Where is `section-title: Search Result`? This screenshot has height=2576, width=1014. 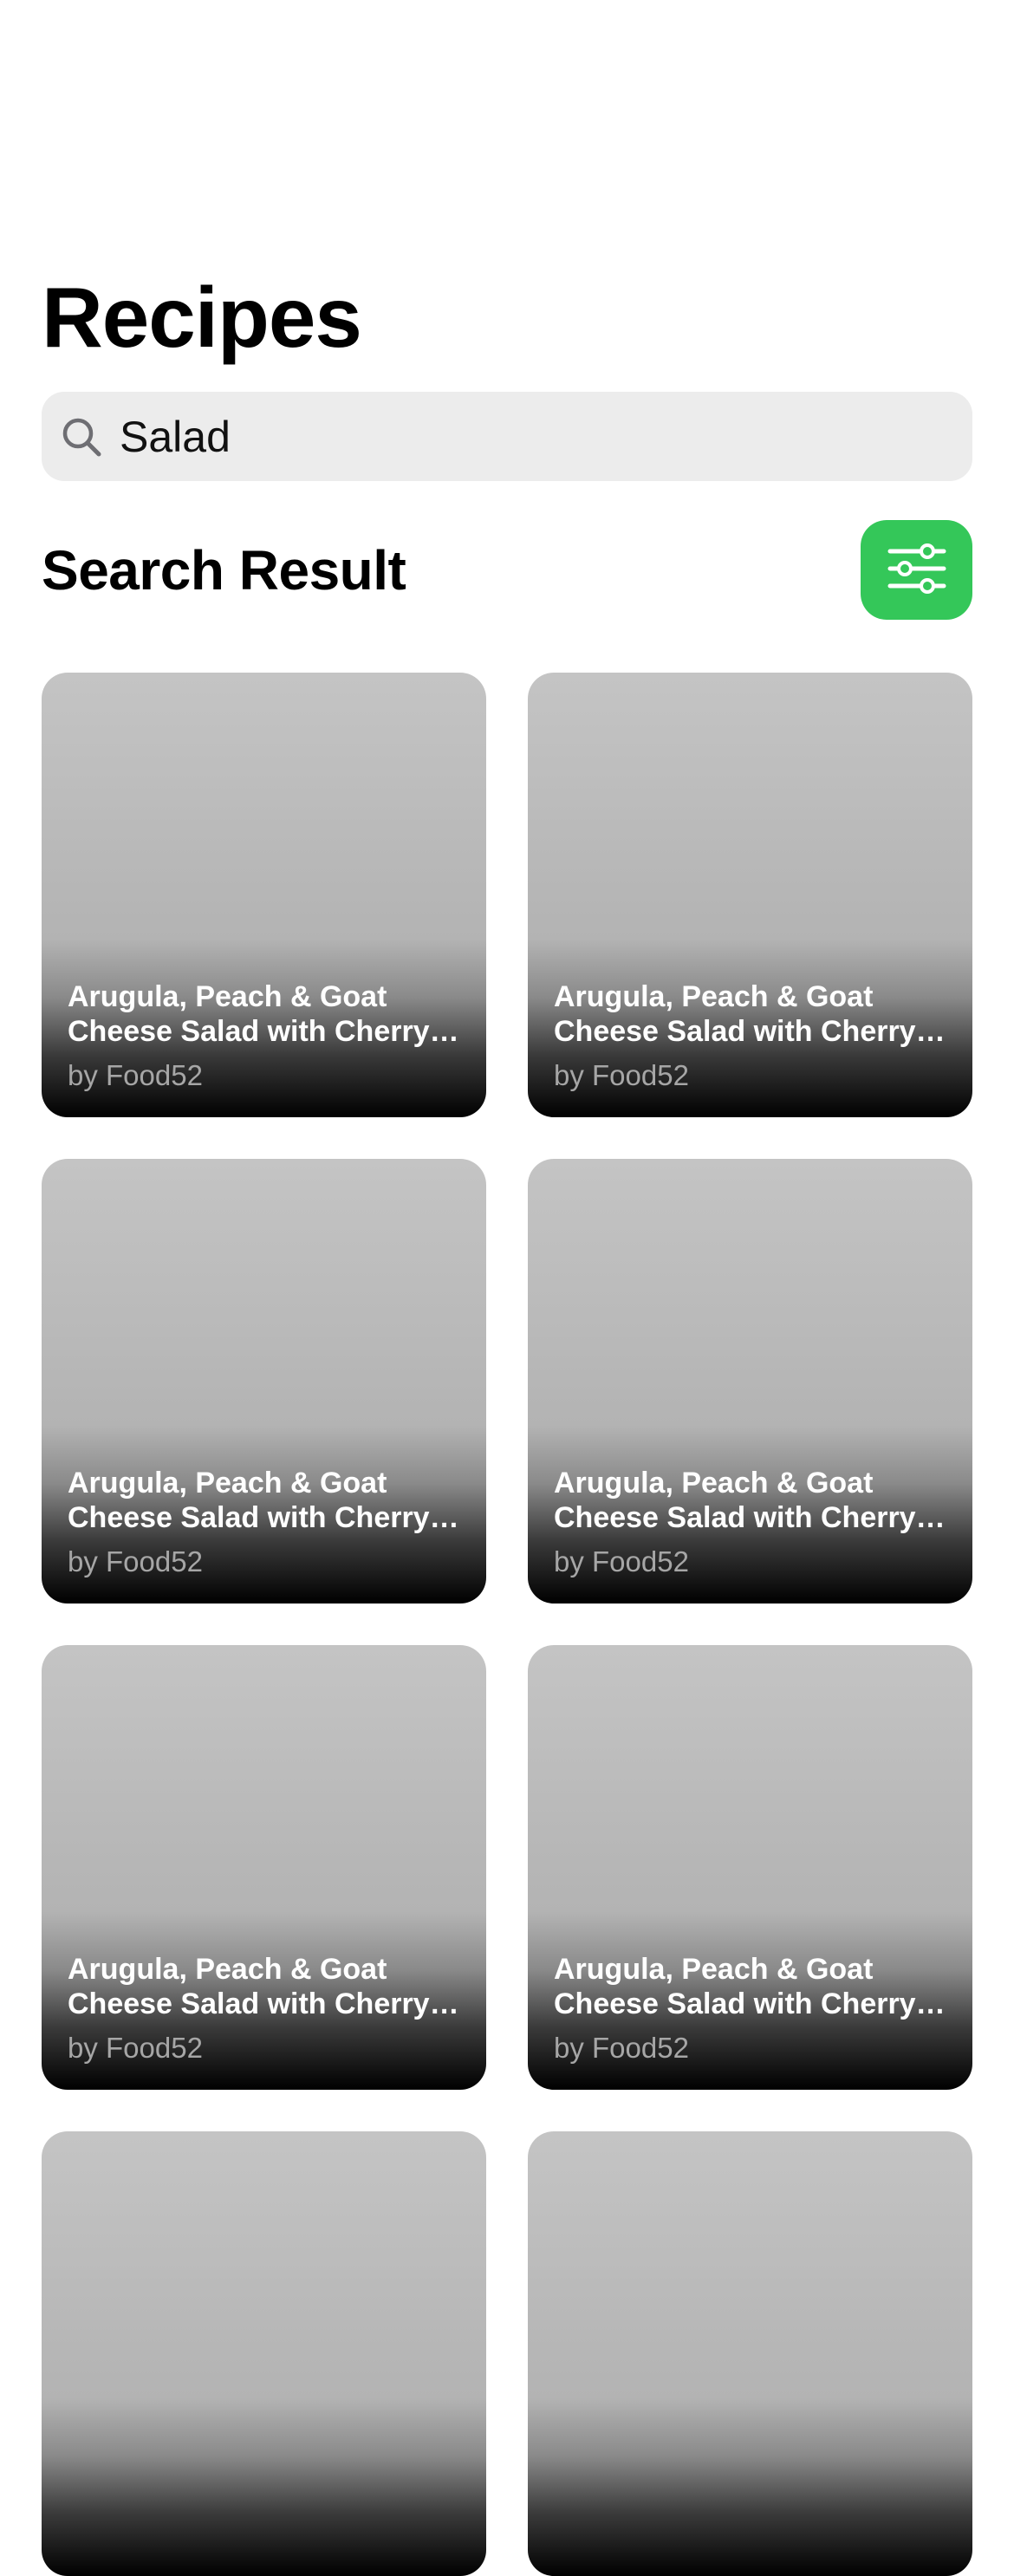
section-title: Search Result is located at coordinates (224, 570).